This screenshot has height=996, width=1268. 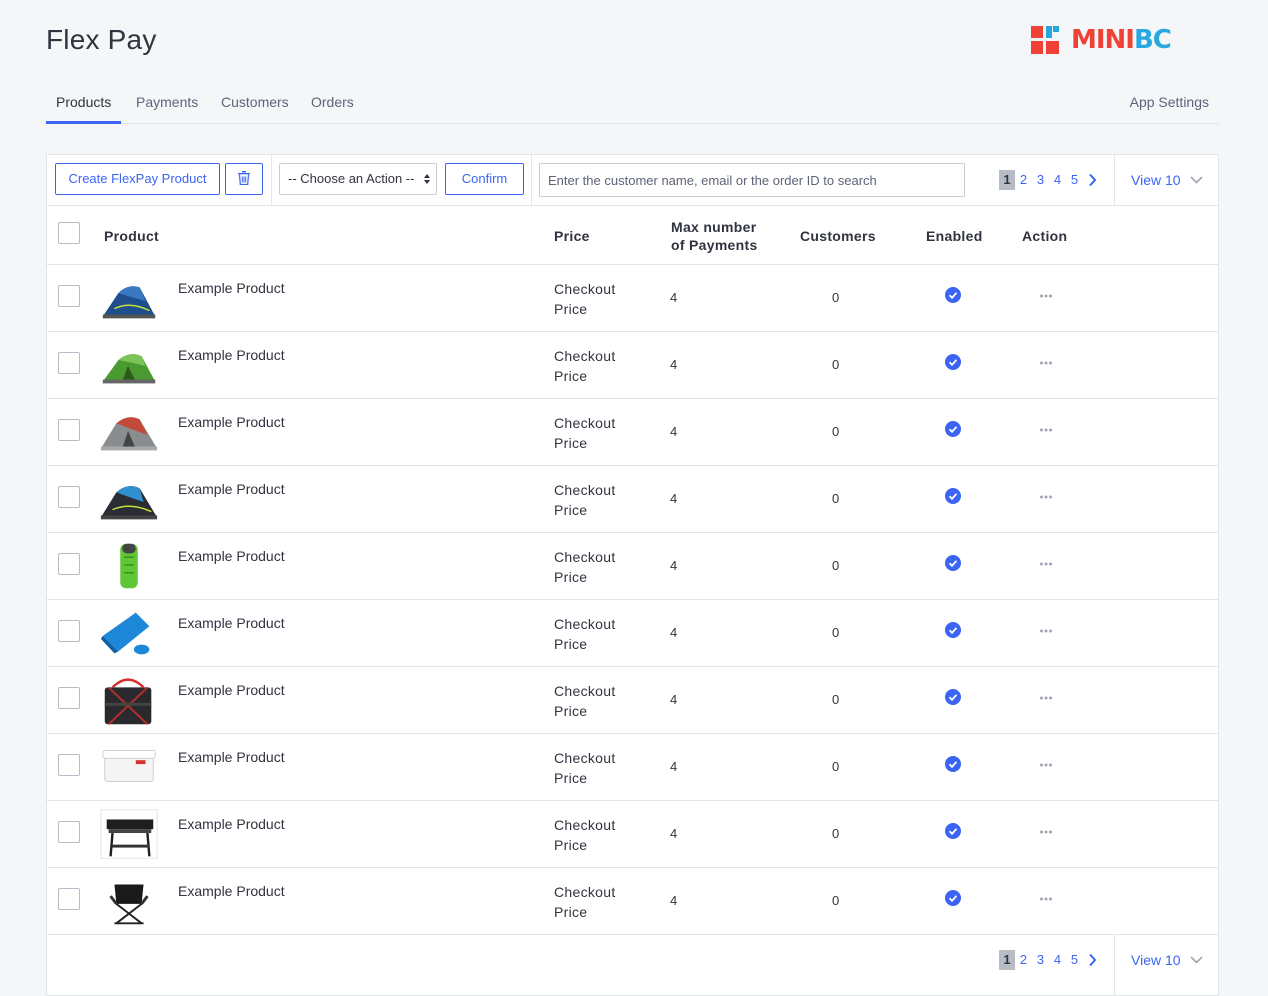 I want to click on pagination-top: 1 2 3 4 5, so click(x=1049, y=180).